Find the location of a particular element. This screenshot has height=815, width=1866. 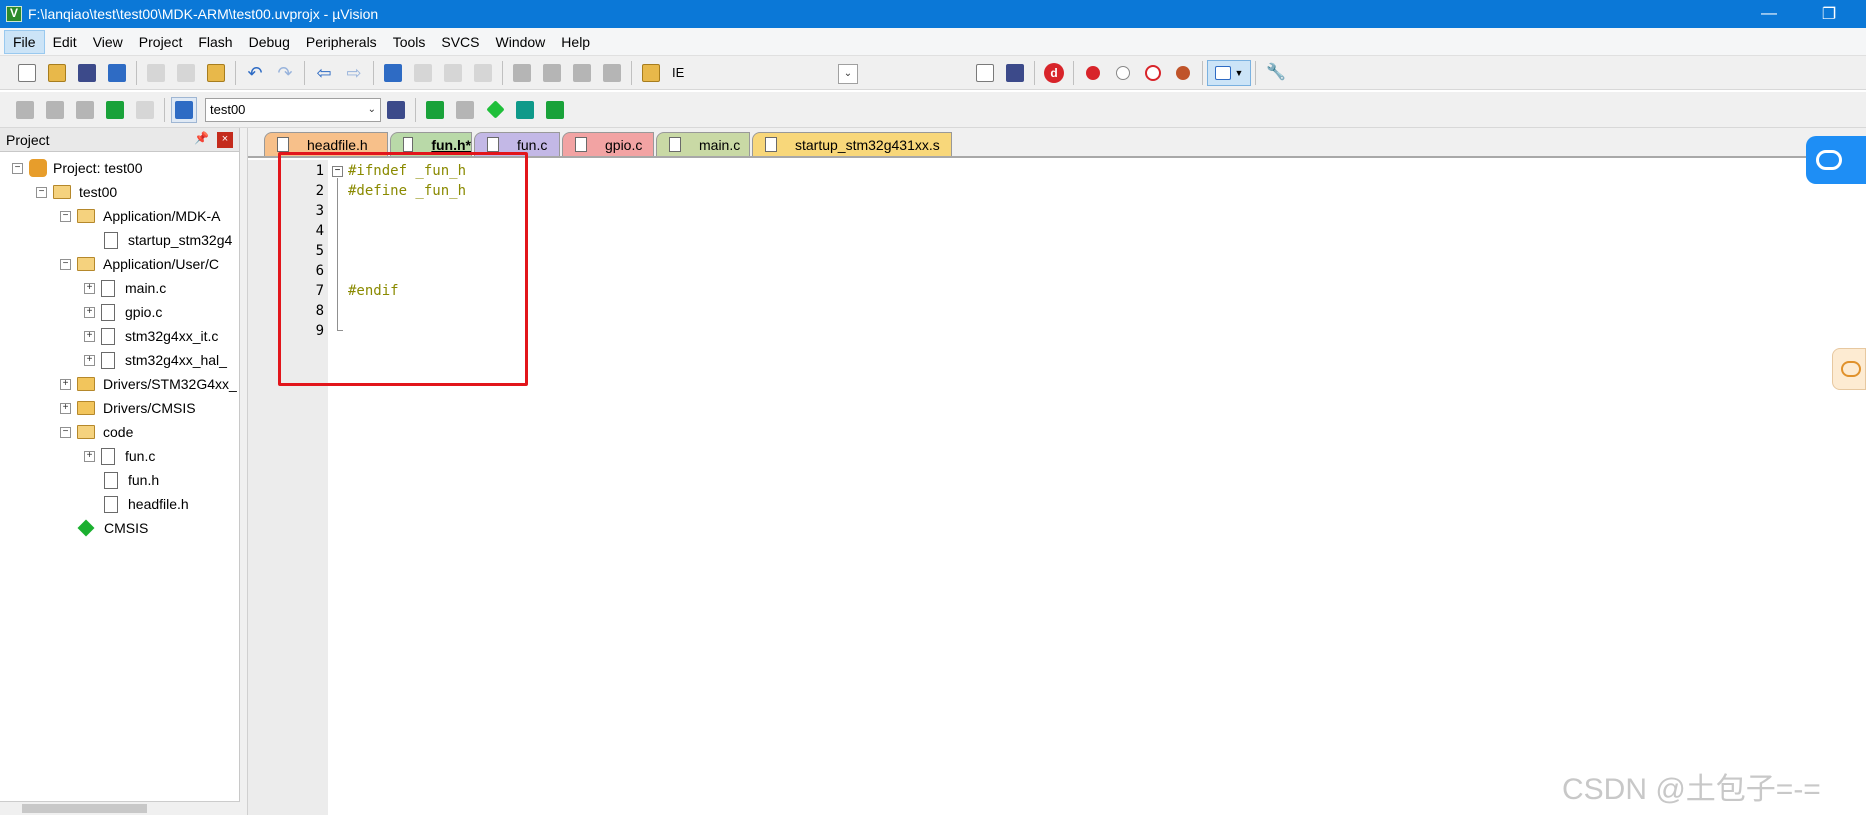

translate-button is located at coordinates (25, 110).